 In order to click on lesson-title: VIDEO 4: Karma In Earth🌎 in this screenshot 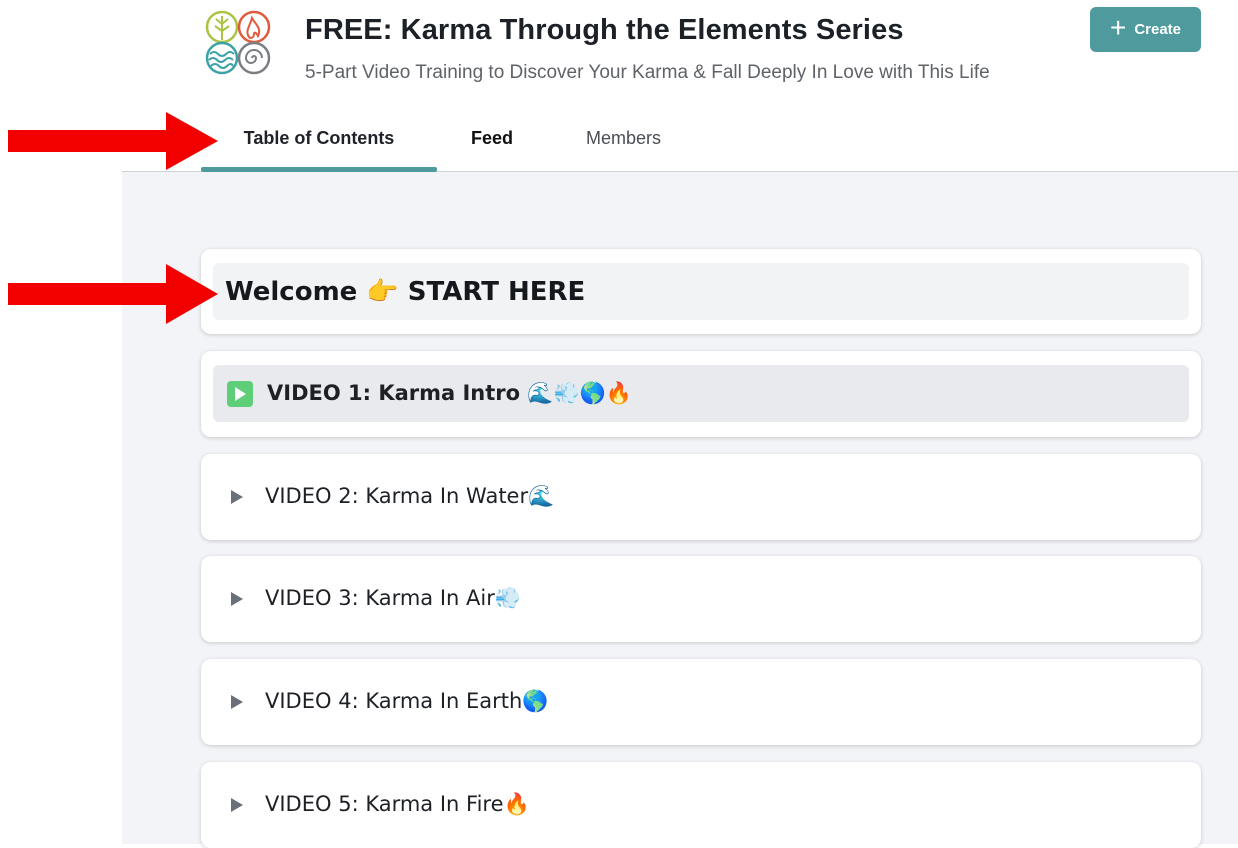, I will do `click(407, 701)`.